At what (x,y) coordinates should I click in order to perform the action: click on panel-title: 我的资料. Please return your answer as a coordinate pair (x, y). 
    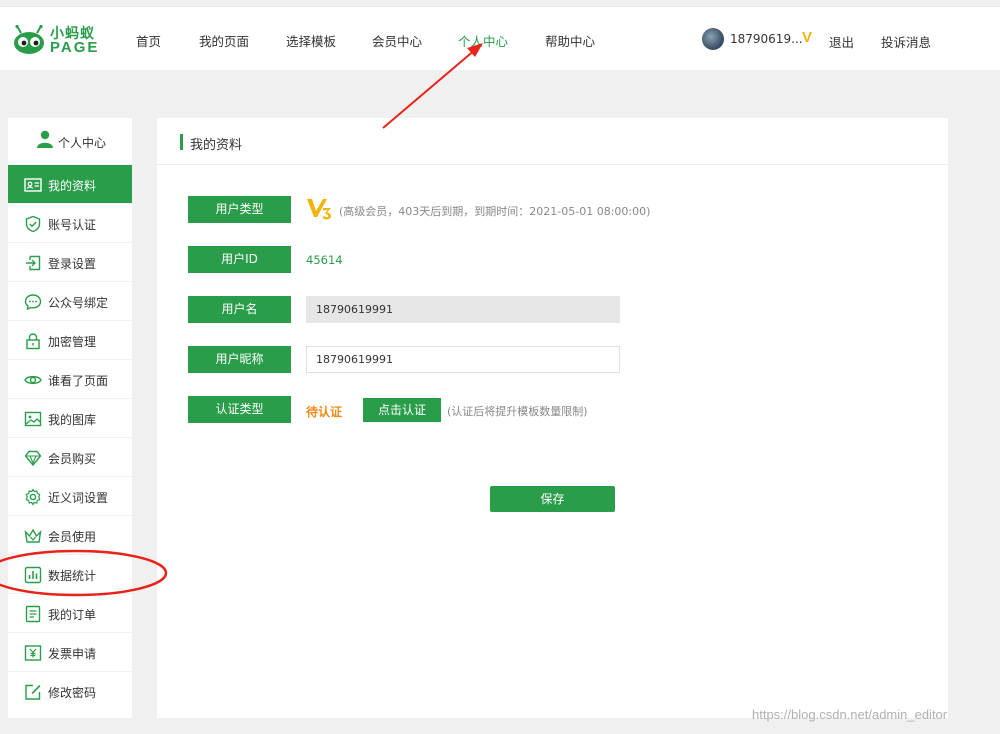
    Looking at the image, I should click on (216, 145).